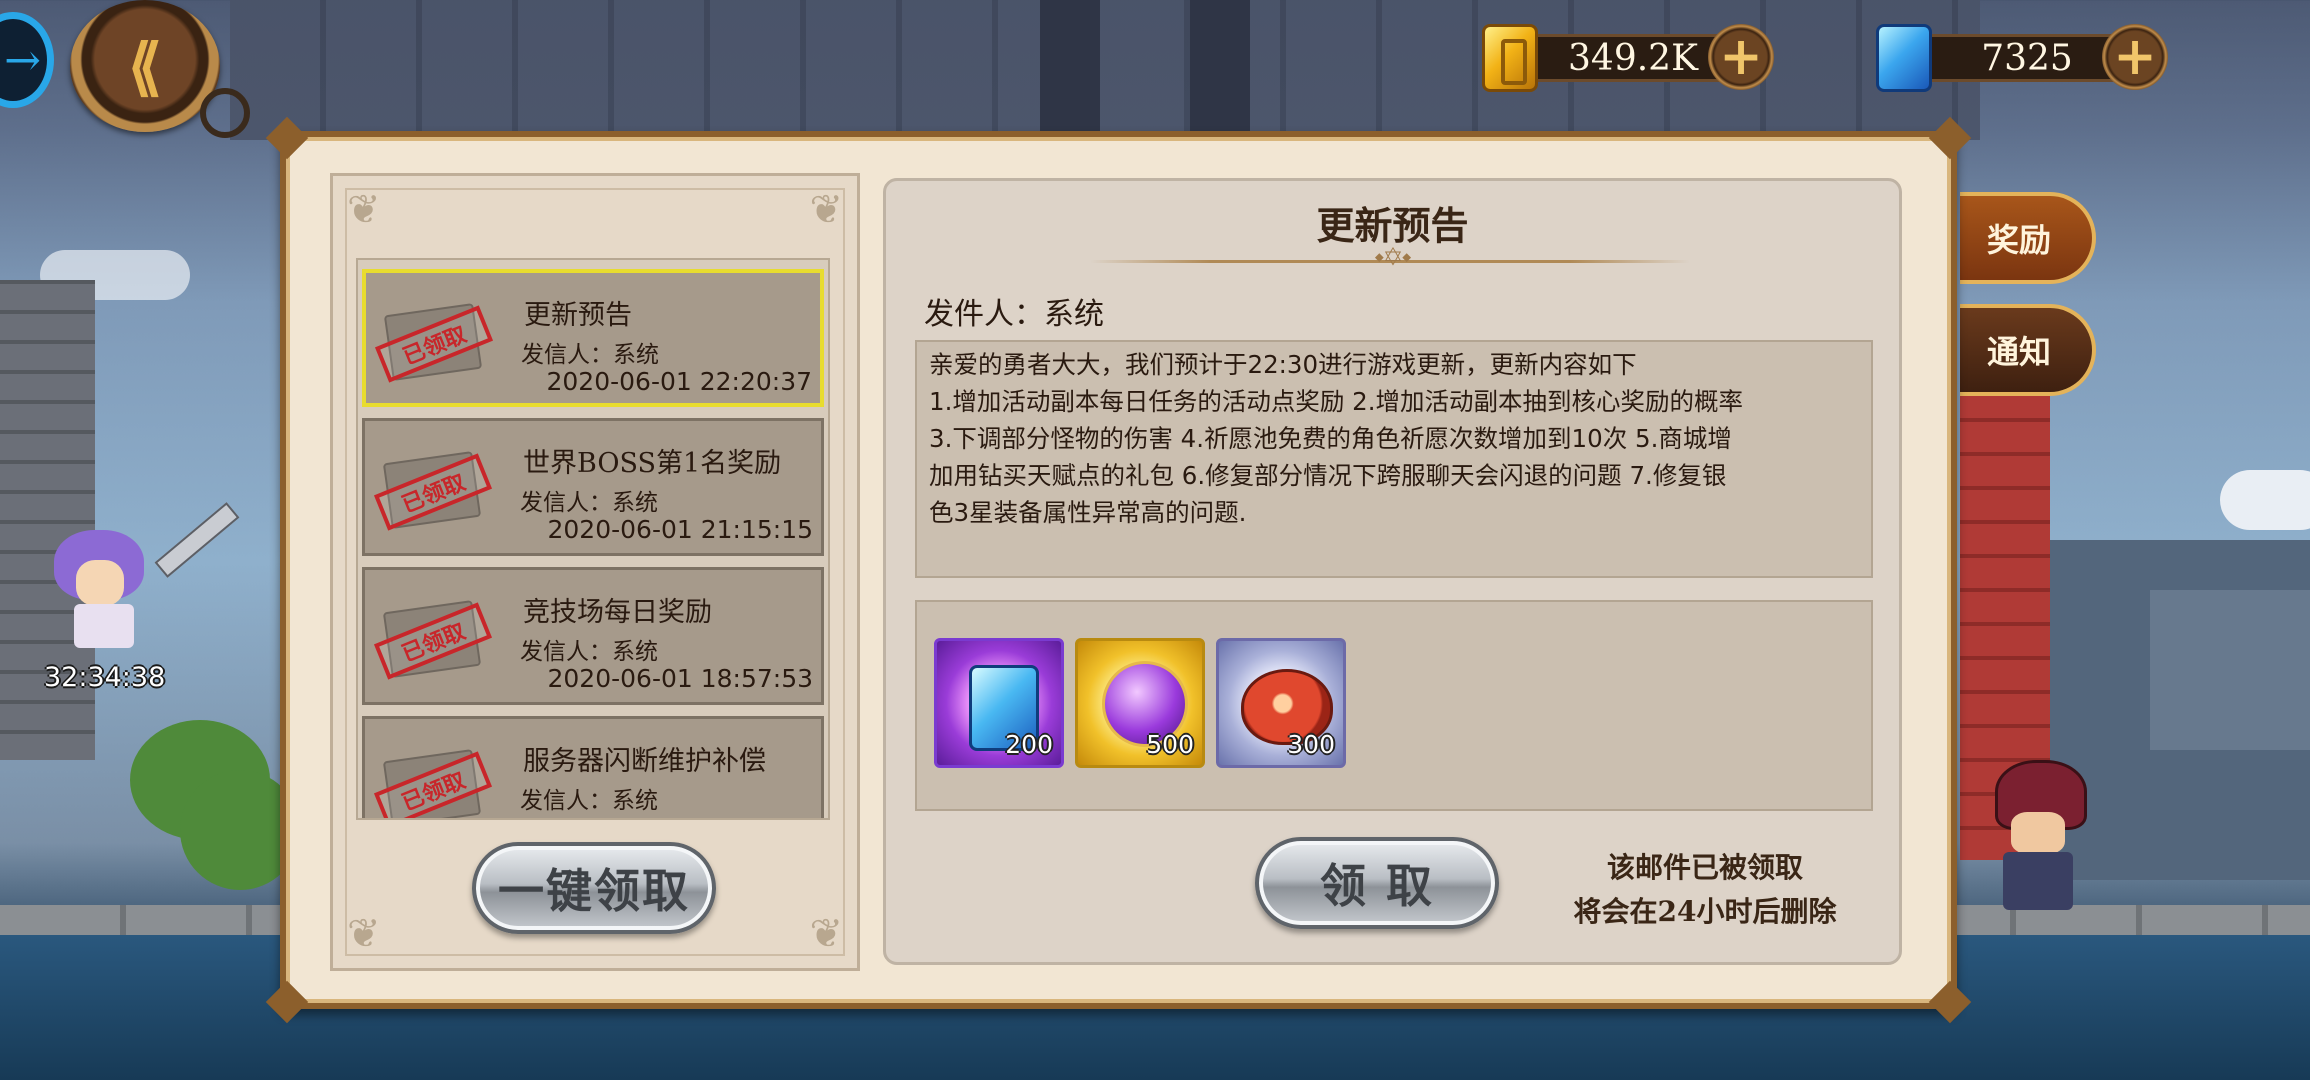  What do you see at coordinates (1904, 58) in the screenshot?
I see `gem-card-icon` at bounding box center [1904, 58].